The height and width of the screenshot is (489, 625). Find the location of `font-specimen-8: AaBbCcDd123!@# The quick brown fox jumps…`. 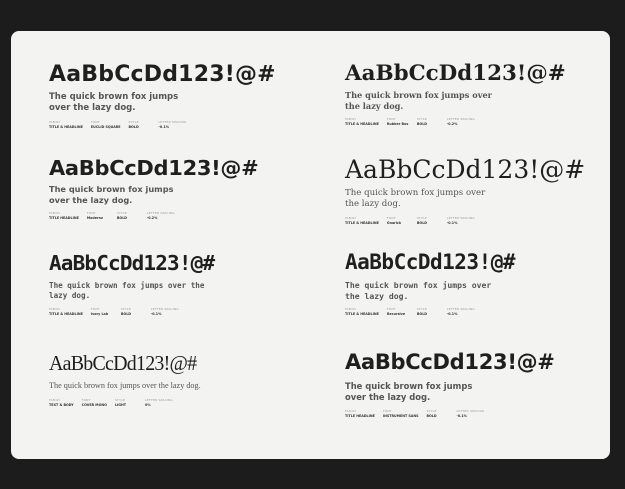

font-specimen-8: AaBbCcDd123!@# The quick brown fox jumps… is located at coordinates (450, 385).